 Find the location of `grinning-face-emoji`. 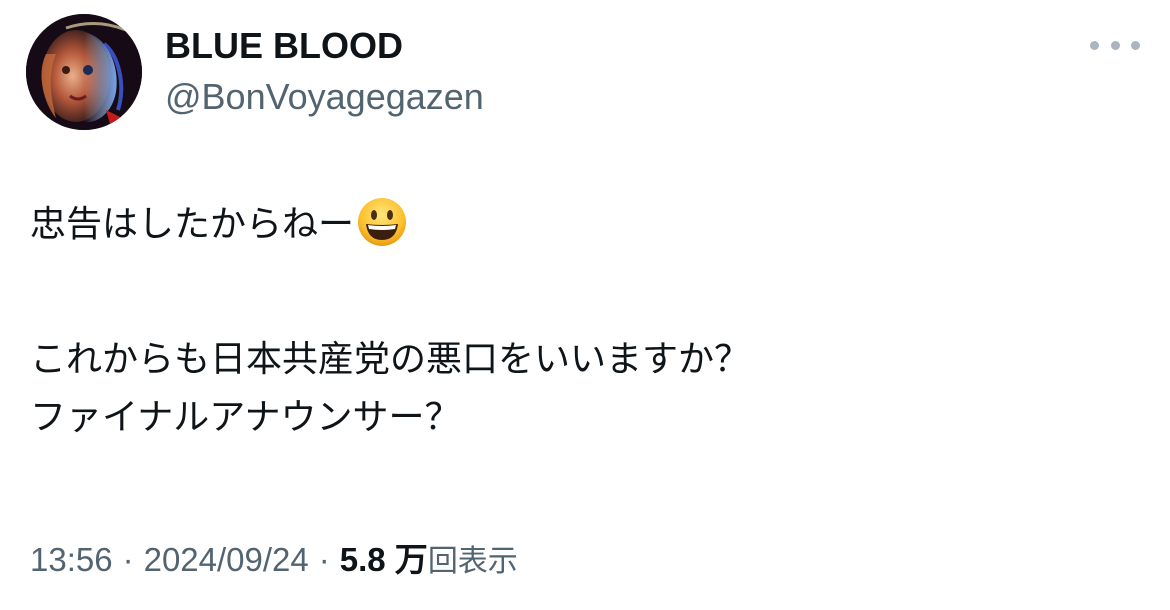

grinning-face-emoji is located at coordinates (382, 222).